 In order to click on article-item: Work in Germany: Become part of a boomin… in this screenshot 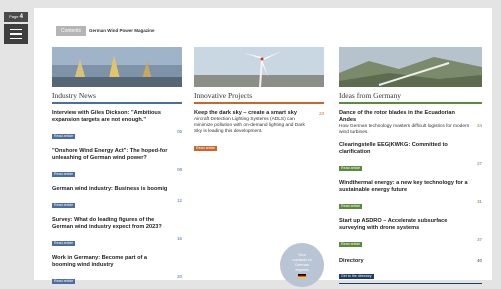, I will do `click(117, 271)`.